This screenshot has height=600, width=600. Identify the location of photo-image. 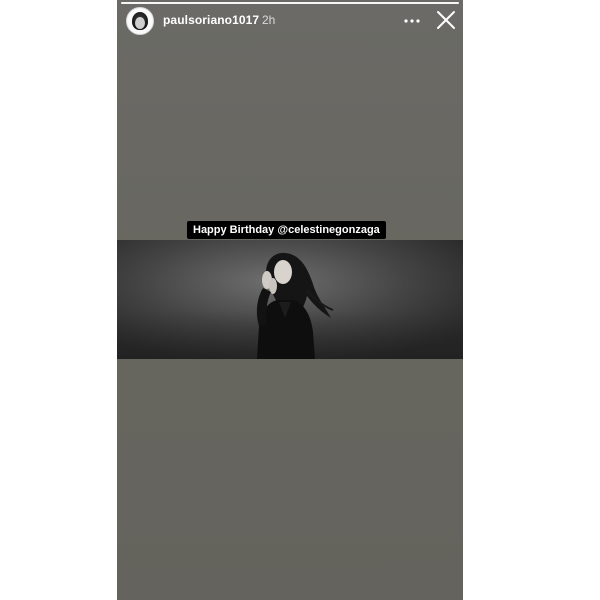
(290, 299).